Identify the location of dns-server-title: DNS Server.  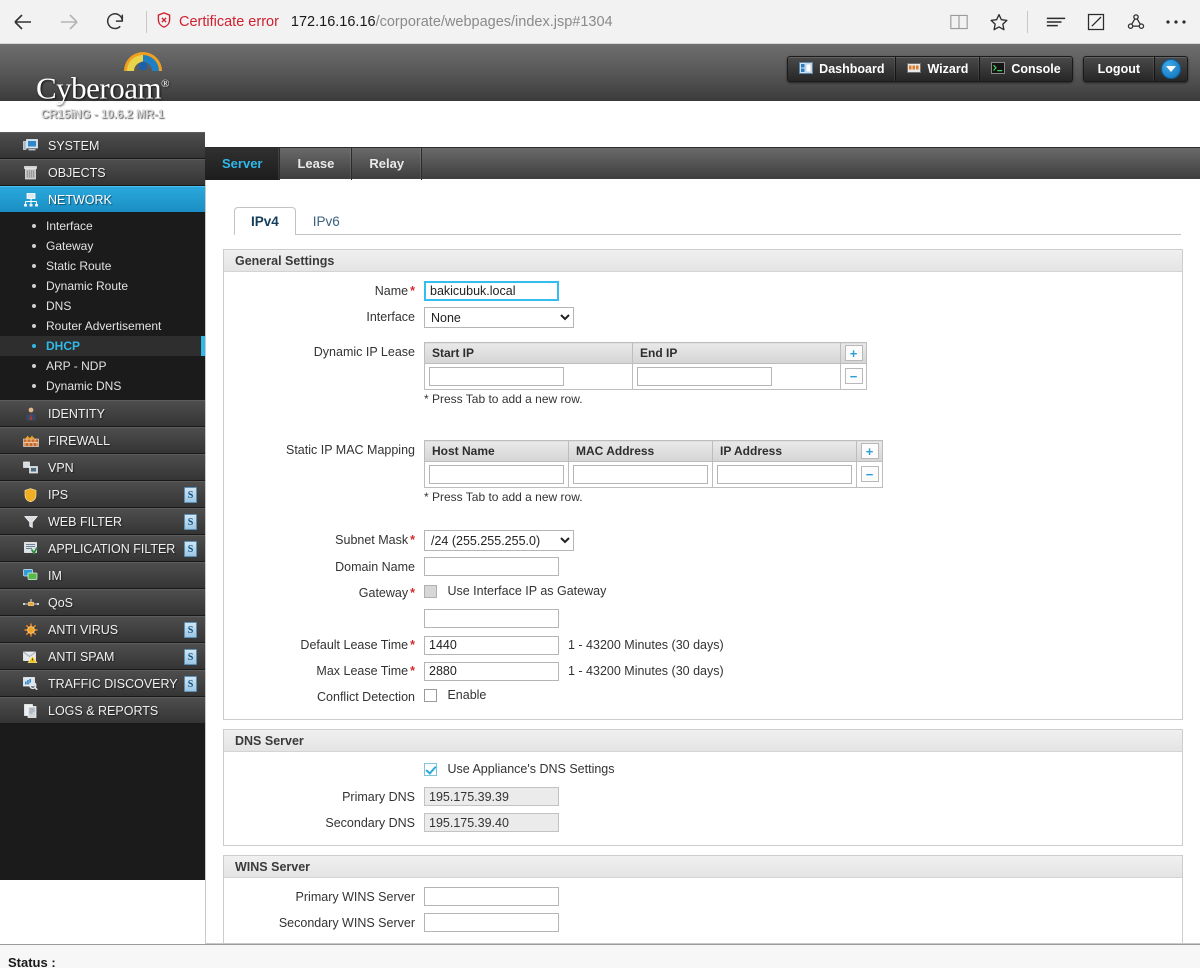
(703, 741).